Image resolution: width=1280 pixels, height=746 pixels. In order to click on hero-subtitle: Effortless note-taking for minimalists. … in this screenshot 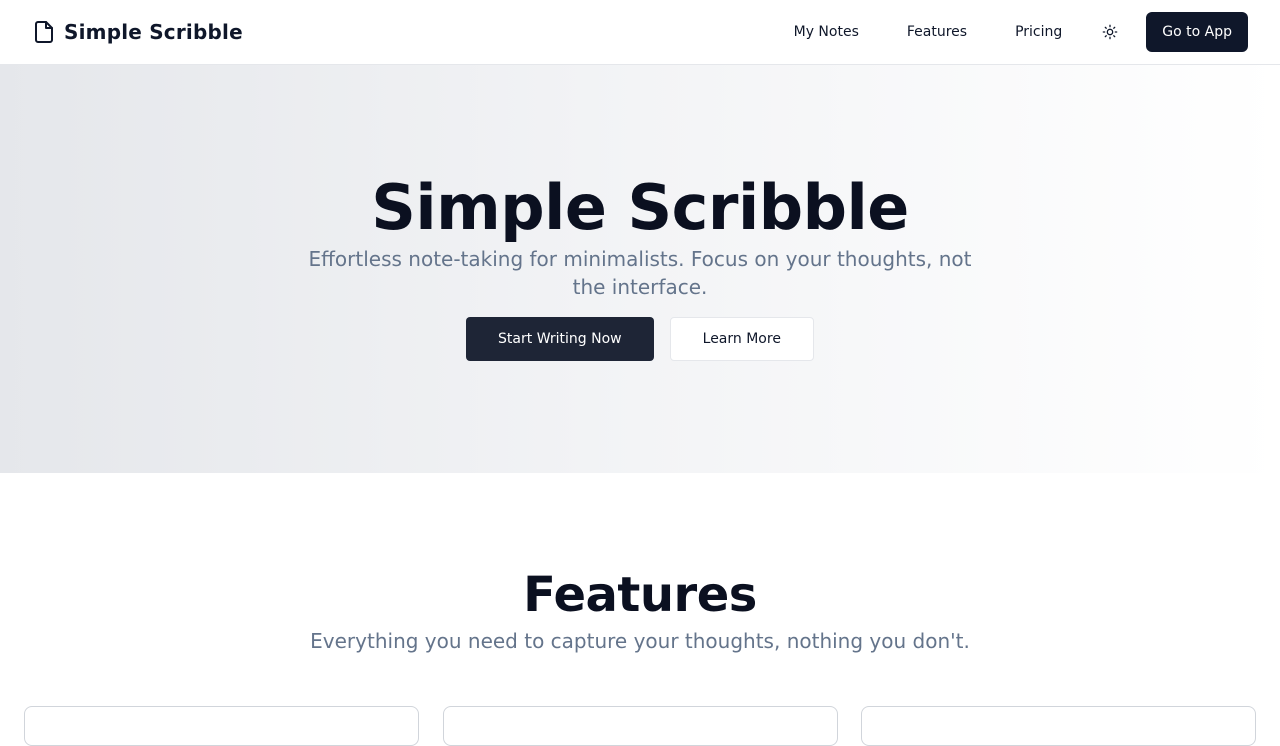, I will do `click(640, 273)`.